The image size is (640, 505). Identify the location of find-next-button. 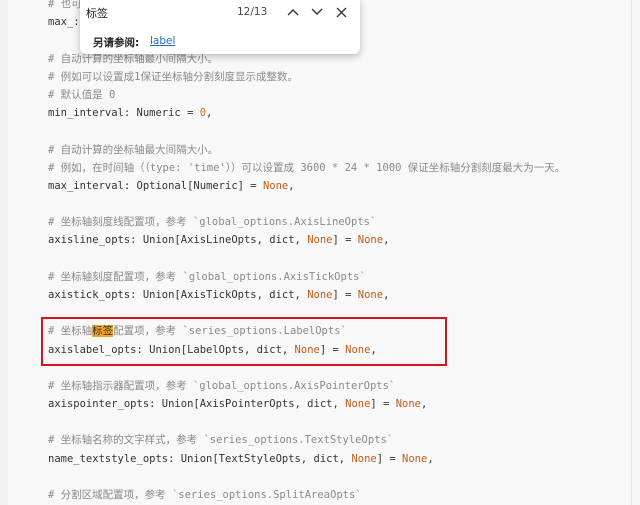
(317, 12).